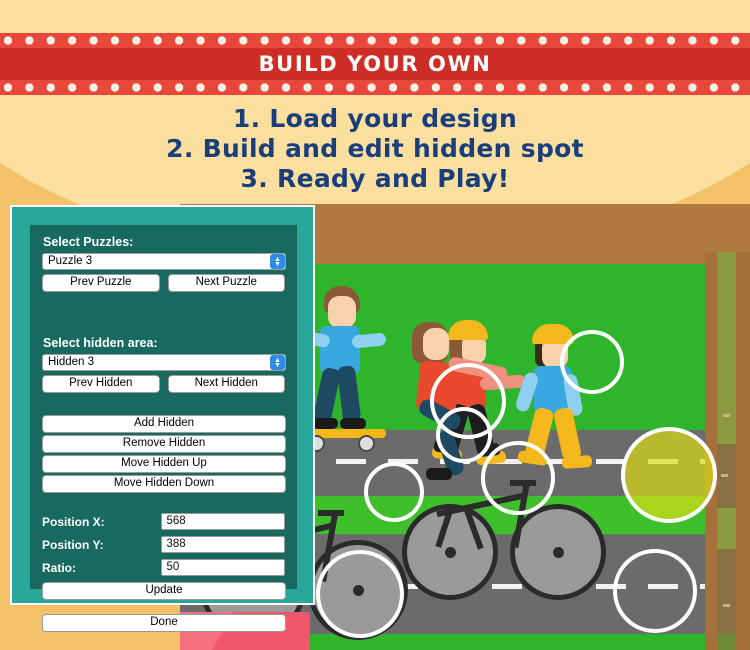  I want to click on hidden-spot-cyclist-right-head, so click(518, 478).